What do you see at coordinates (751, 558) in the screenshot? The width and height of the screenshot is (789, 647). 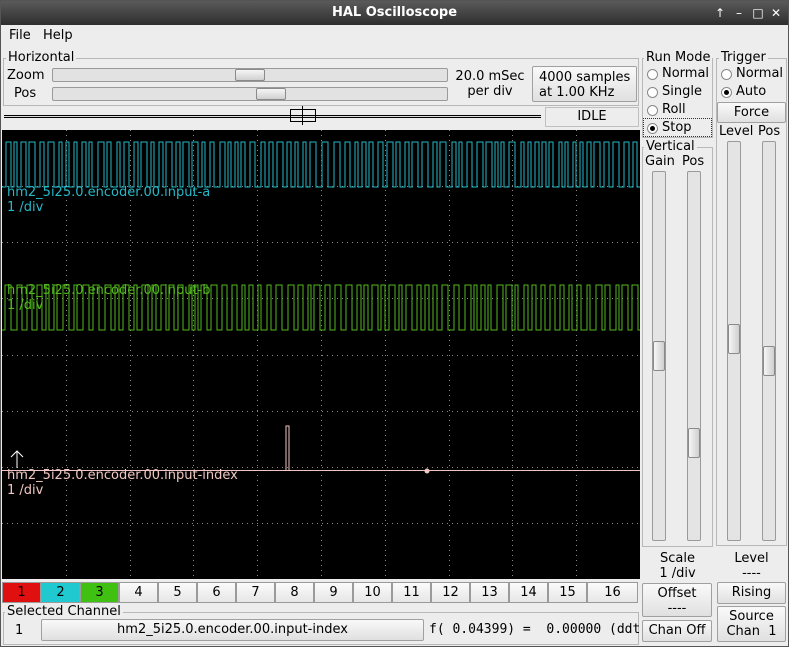 I see `trigger-level-title: Level` at bounding box center [751, 558].